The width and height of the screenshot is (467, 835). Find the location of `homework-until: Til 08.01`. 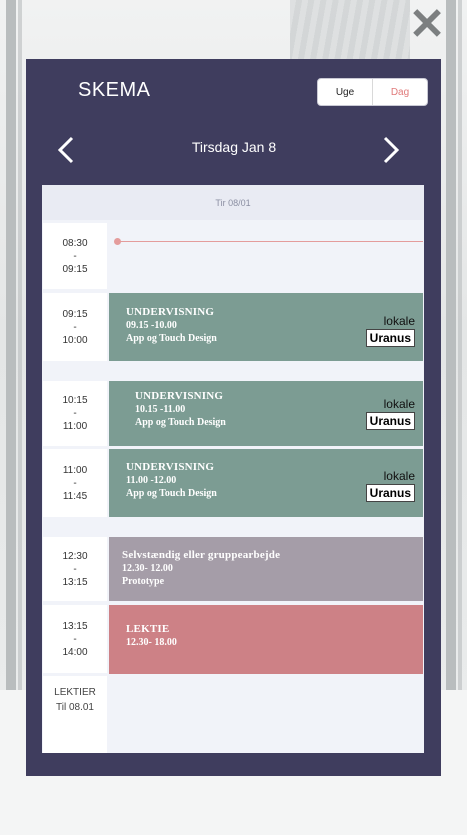

homework-until: Til 08.01 is located at coordinates (75, 707).